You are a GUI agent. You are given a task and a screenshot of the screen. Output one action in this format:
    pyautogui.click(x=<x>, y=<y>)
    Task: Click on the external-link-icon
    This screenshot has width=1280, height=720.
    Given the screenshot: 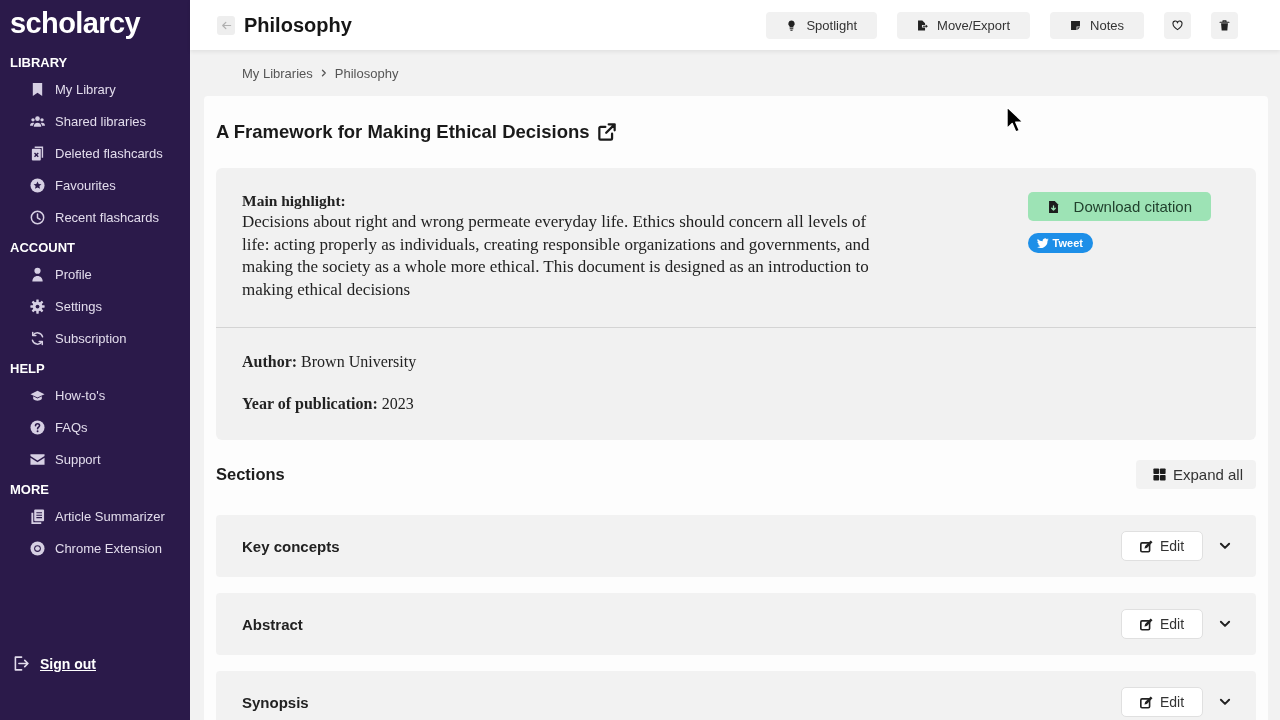 What is the action you would take?
    pyautogui.click(x=606, y=131)
    